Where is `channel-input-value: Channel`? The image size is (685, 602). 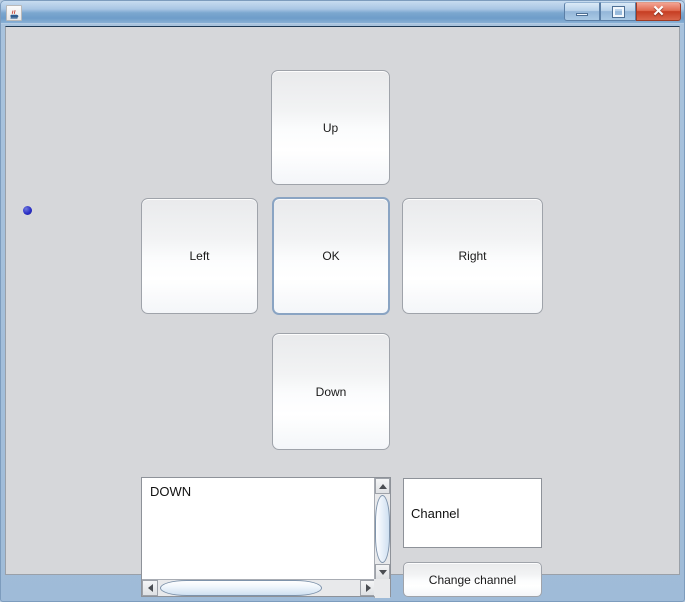
channel-input-value: Channel is located at coordinates (435, 513).